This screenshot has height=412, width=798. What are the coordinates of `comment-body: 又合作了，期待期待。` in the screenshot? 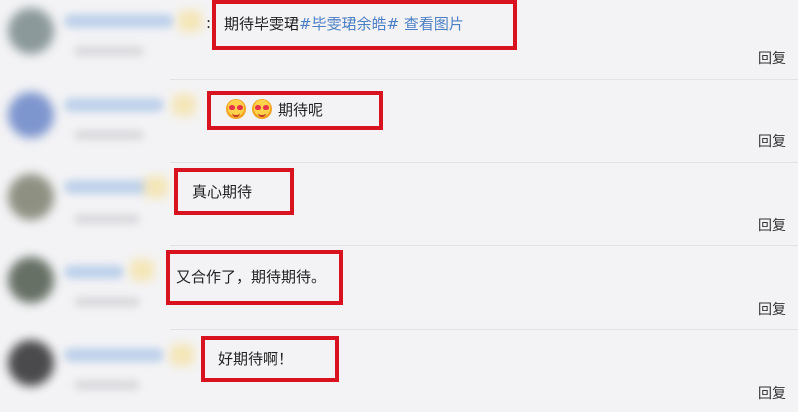 It's located at (251, 277).